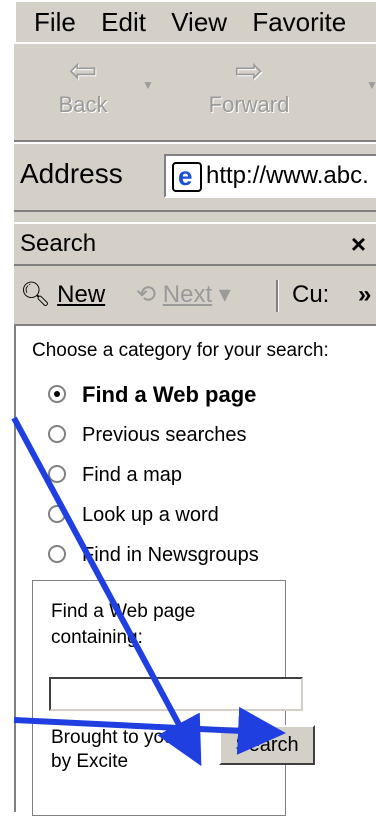  What do you see at coordinates (123, 22) in the screenshot?
I see `menu-edit: Edit` at bounding box center [123, 22].